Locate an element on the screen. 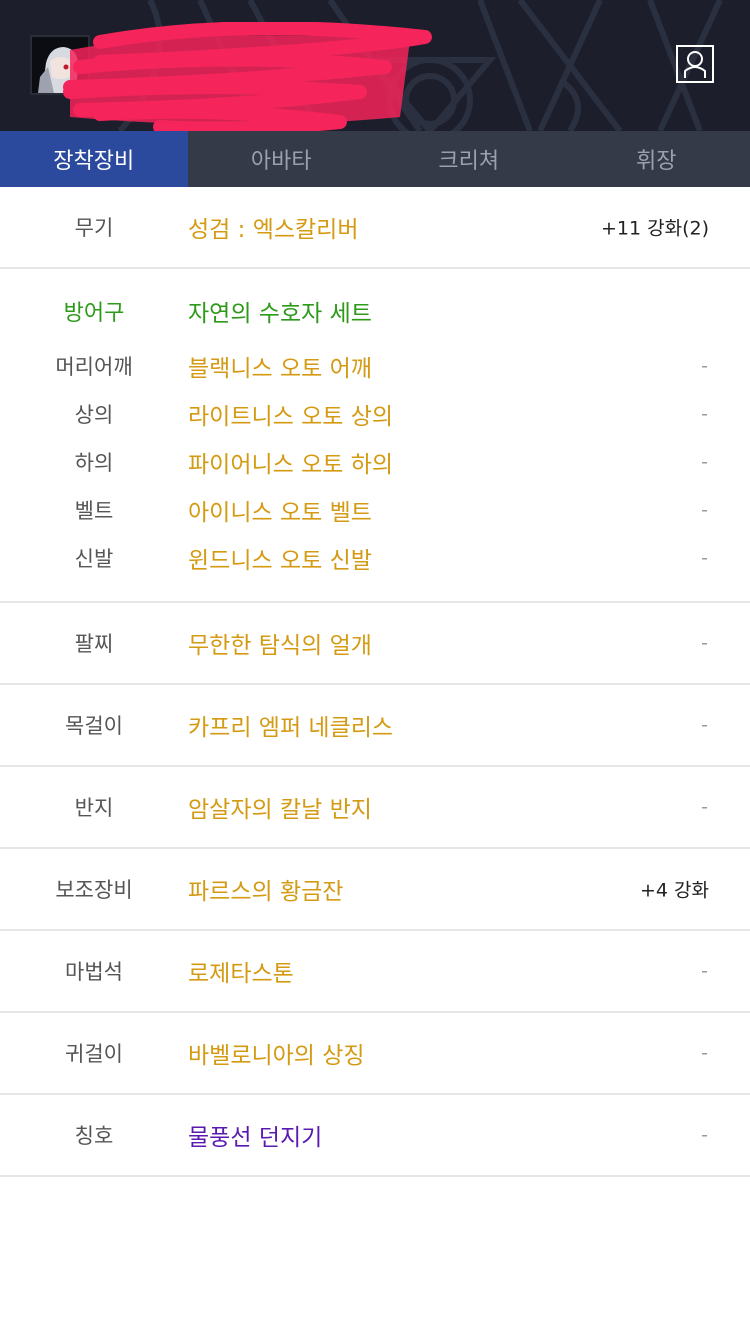 The image size is (750, 1334). slot-label: 귀걸이 is located at coordinates (94, 1054).